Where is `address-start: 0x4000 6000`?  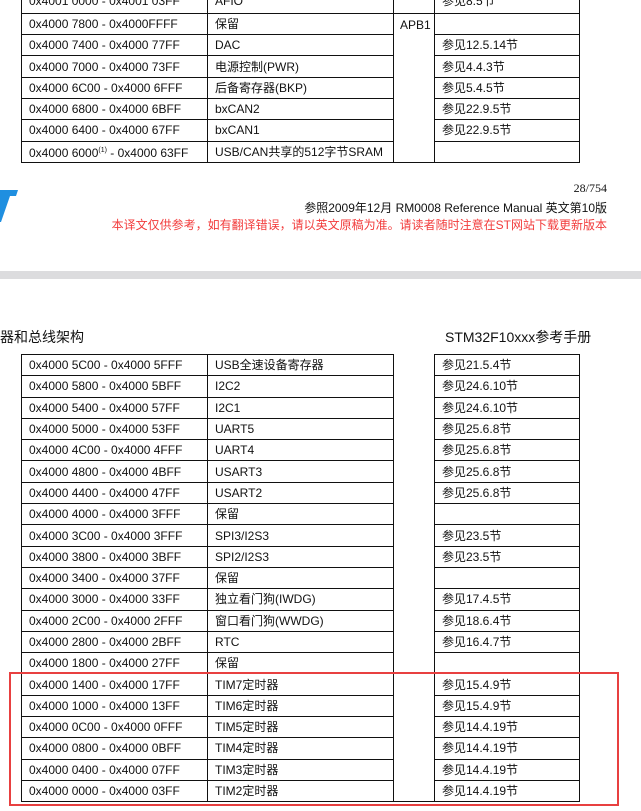
address-start: 0x4000 6000 is located at coordinates (64, 152).